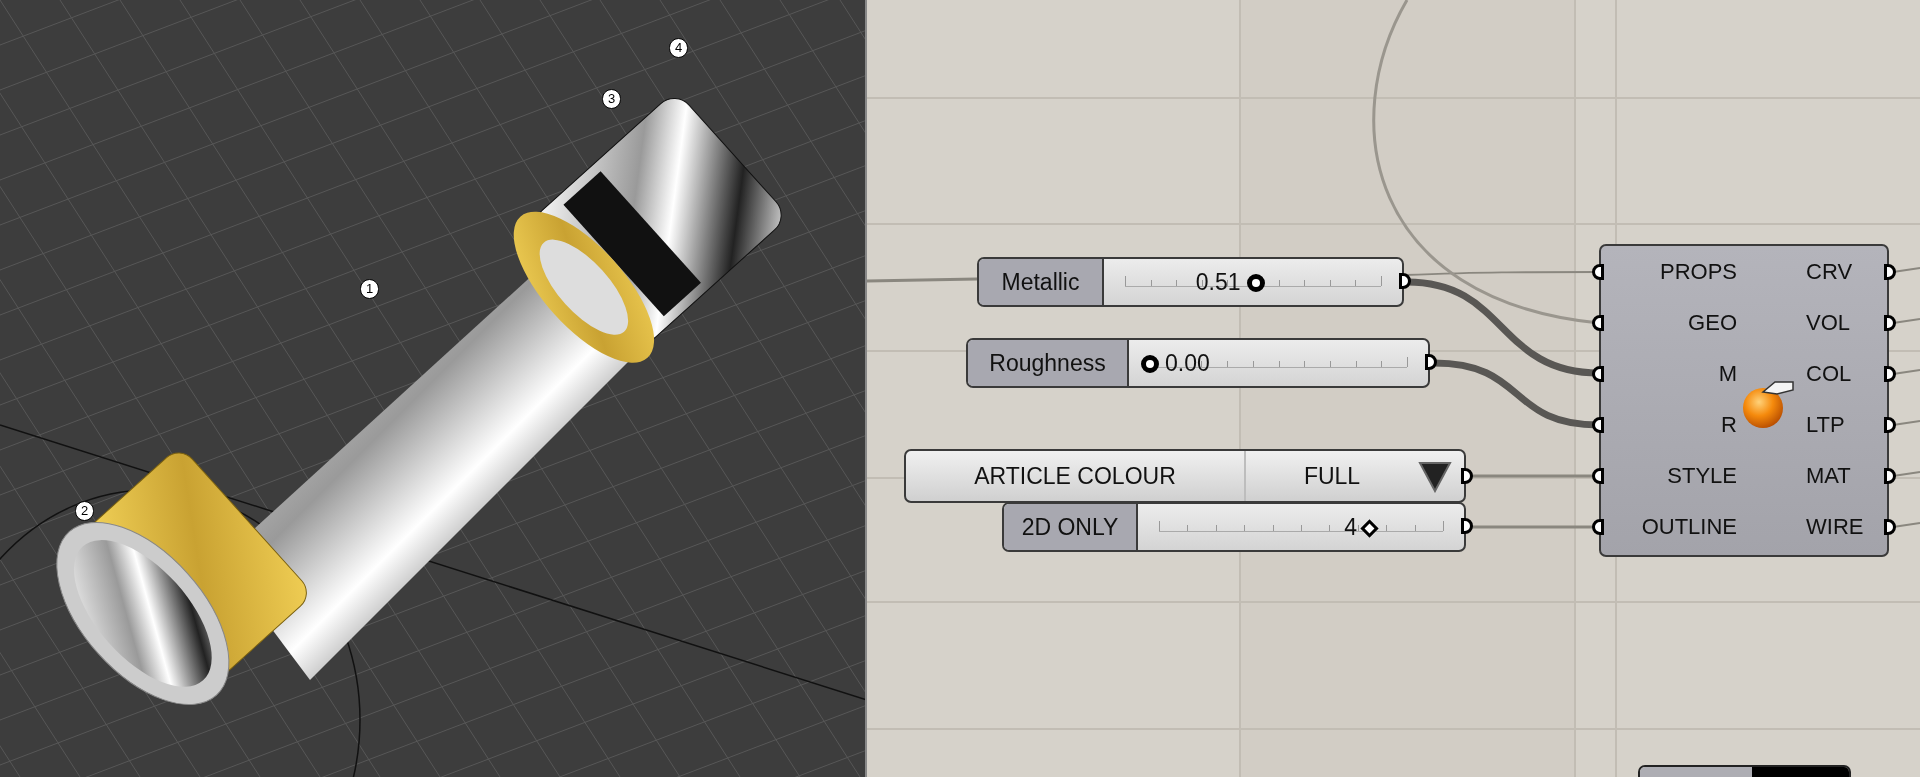 The width and height of the screenshot is (1920, 777). I want to click on output-parameter: CRV, so click(1829, 272).